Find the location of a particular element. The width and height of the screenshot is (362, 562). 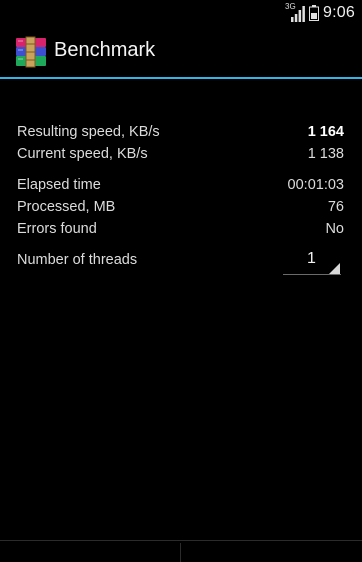

bottom-button-bar is located at coordinates (181, 551).